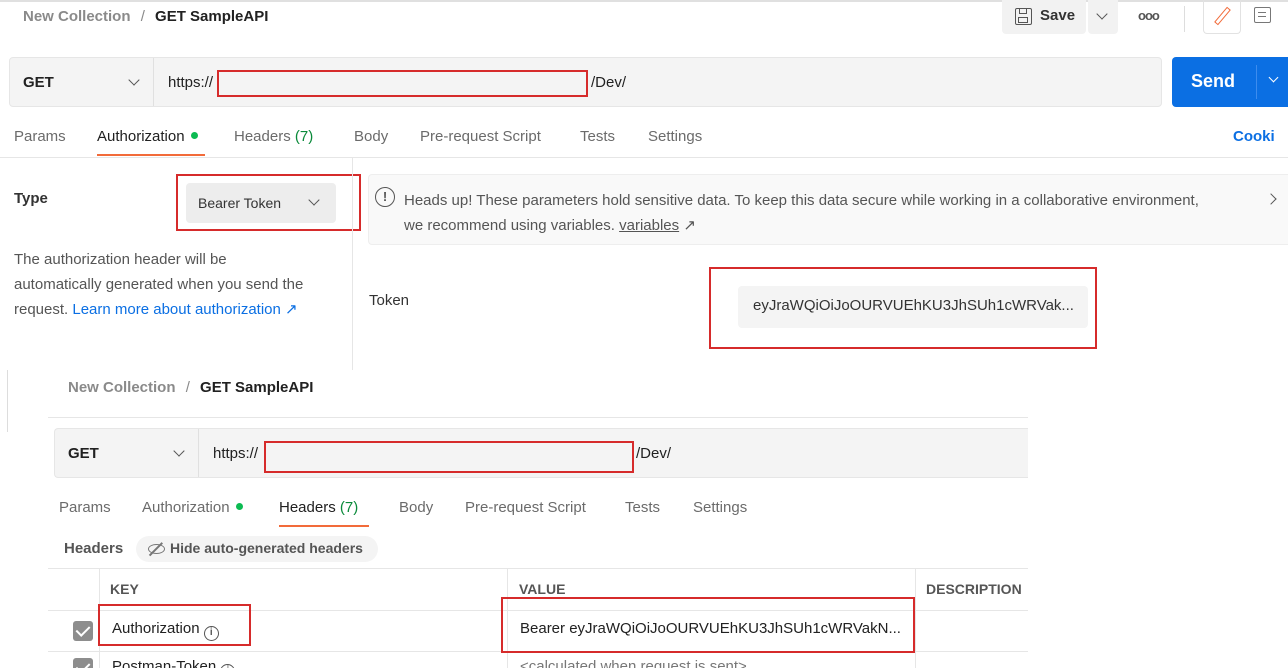  I want to click on row-key-text: Authorization, so click(156, 628).